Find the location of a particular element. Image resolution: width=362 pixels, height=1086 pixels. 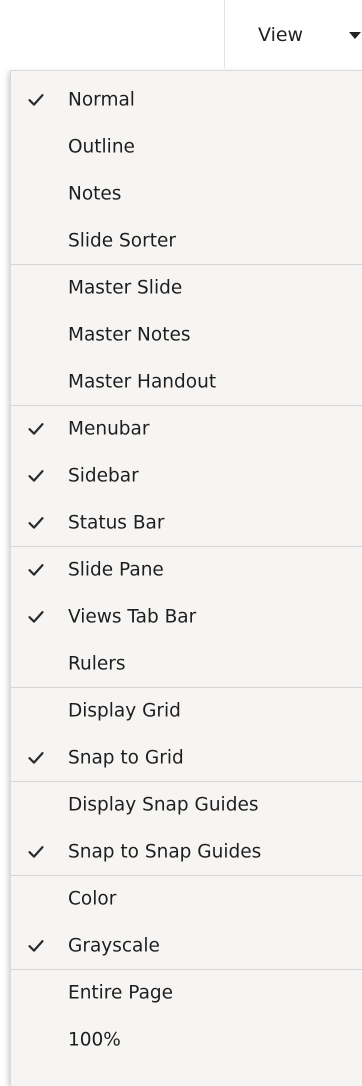

view-menu-label: View is located at coordinates (281, 35).